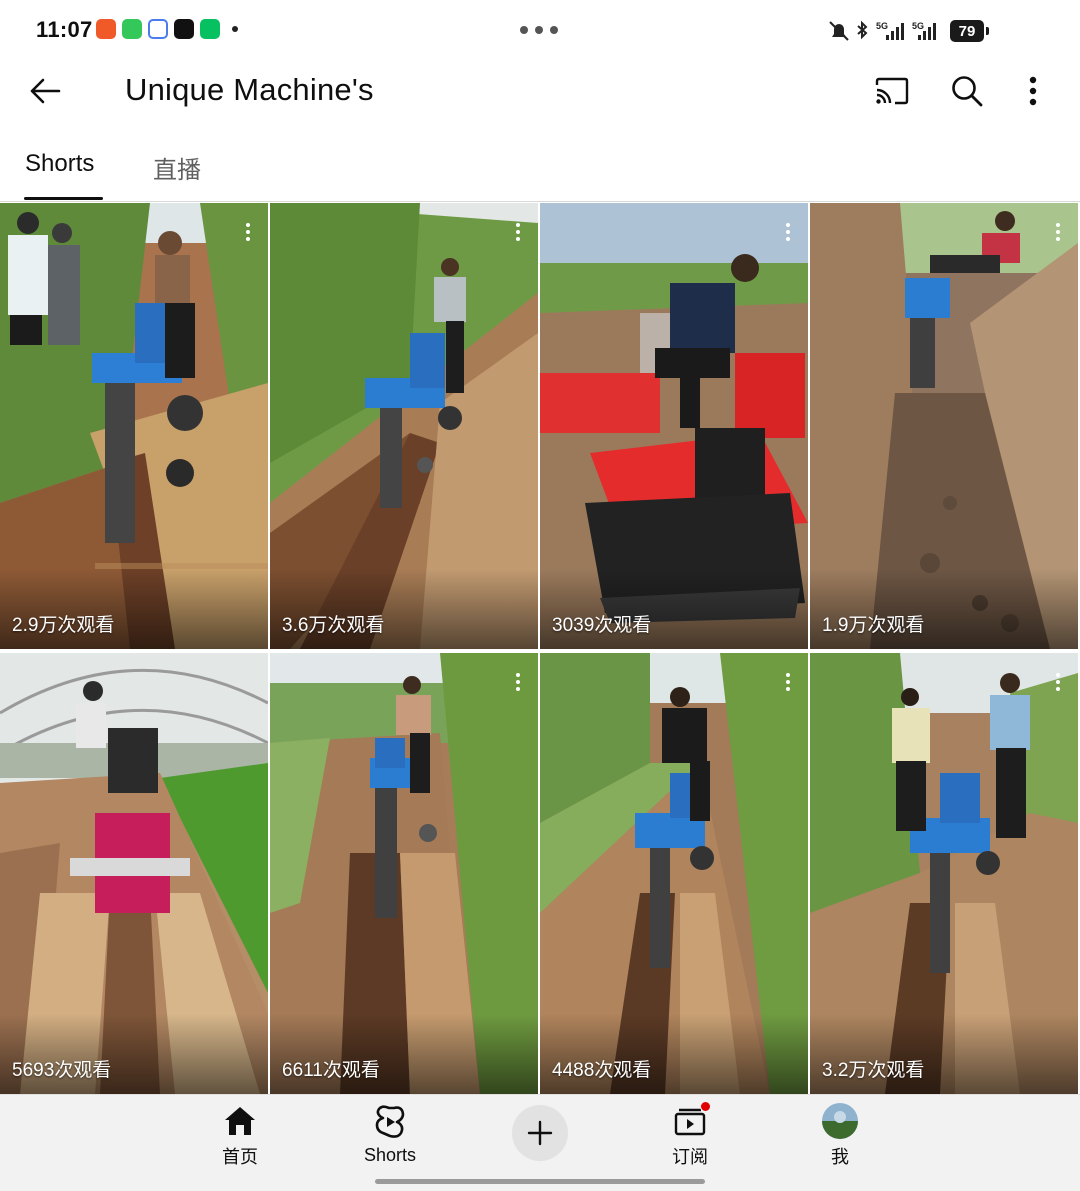 This screenshot has height=1191, width=1080. Describe the element at coordinates (134, 426) in the screenshot. I see `short-tile: 2.9万次观看` at that location.